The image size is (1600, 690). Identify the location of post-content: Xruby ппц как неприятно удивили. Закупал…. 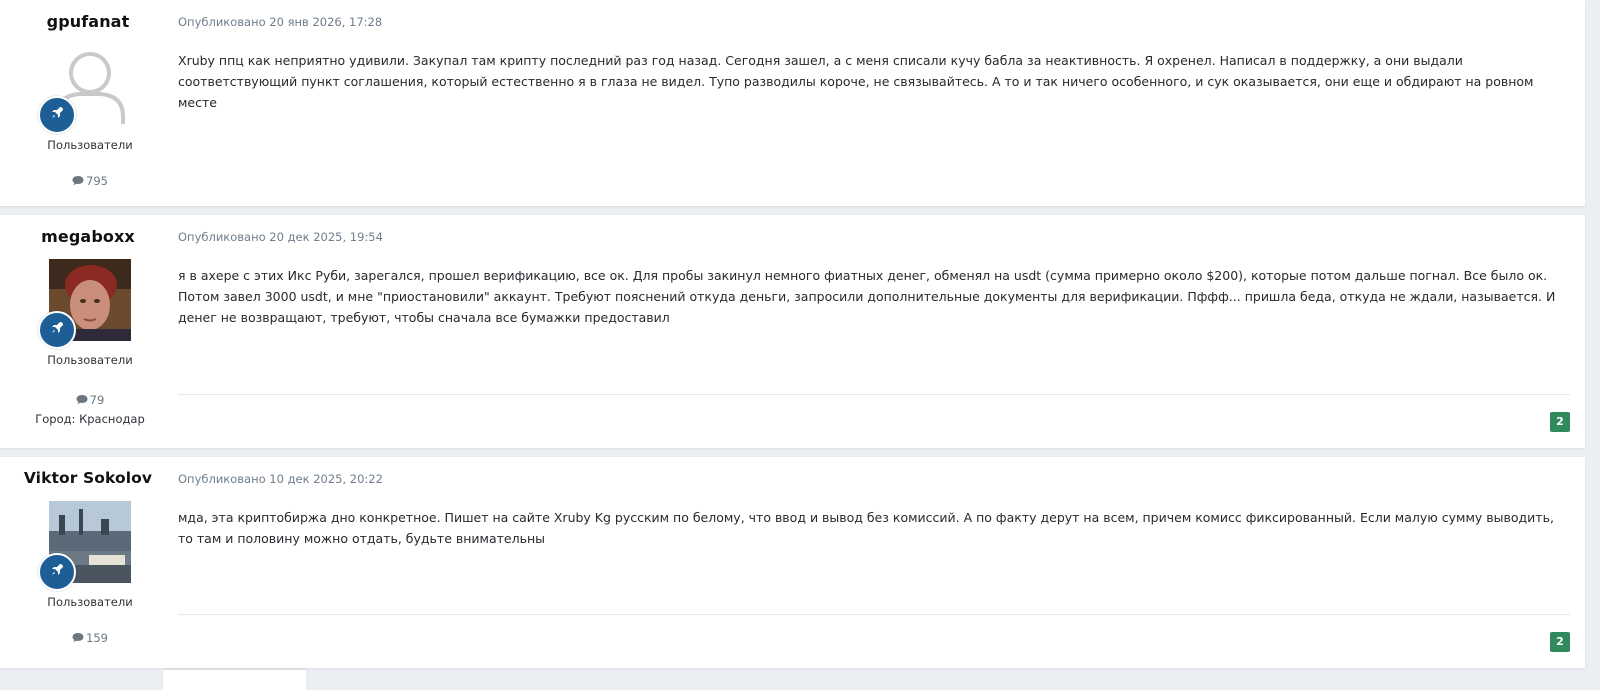
(856, 81).